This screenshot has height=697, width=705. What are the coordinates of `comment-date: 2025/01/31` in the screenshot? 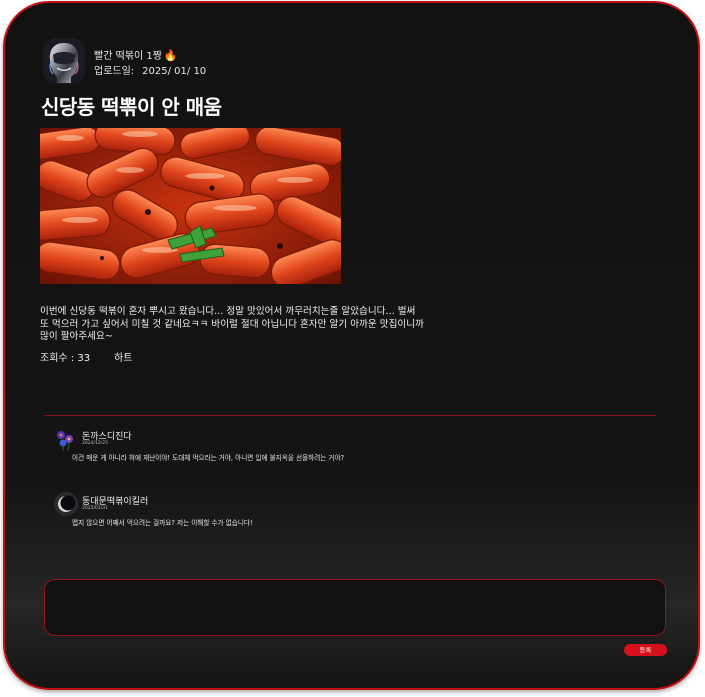 It's located at (95, 508).